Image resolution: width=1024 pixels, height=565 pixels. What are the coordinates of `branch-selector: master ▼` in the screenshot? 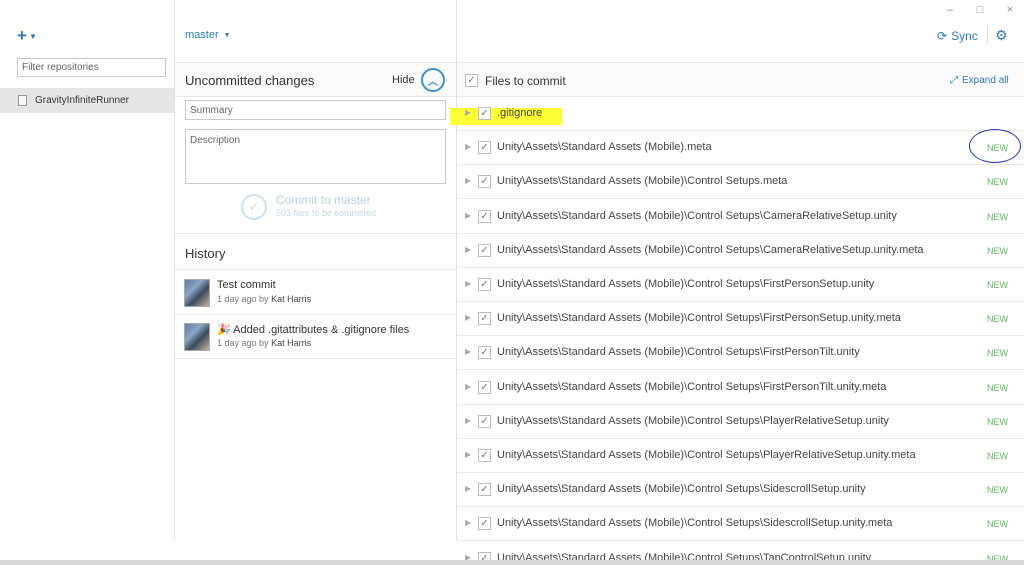 It's located at (208, 35).